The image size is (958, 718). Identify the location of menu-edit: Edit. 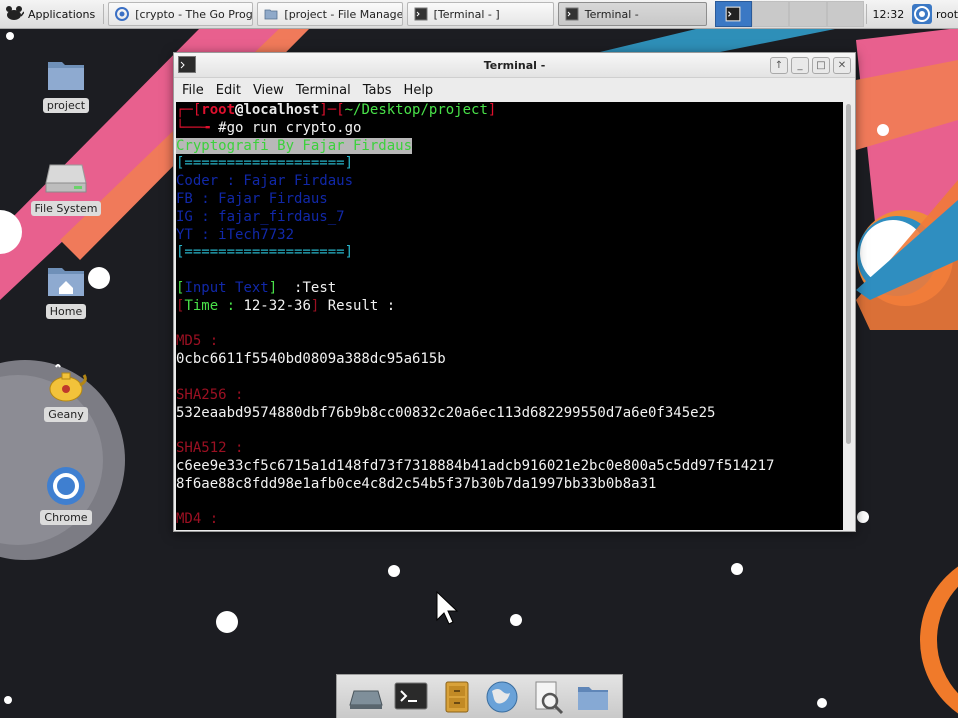
(228, 90).